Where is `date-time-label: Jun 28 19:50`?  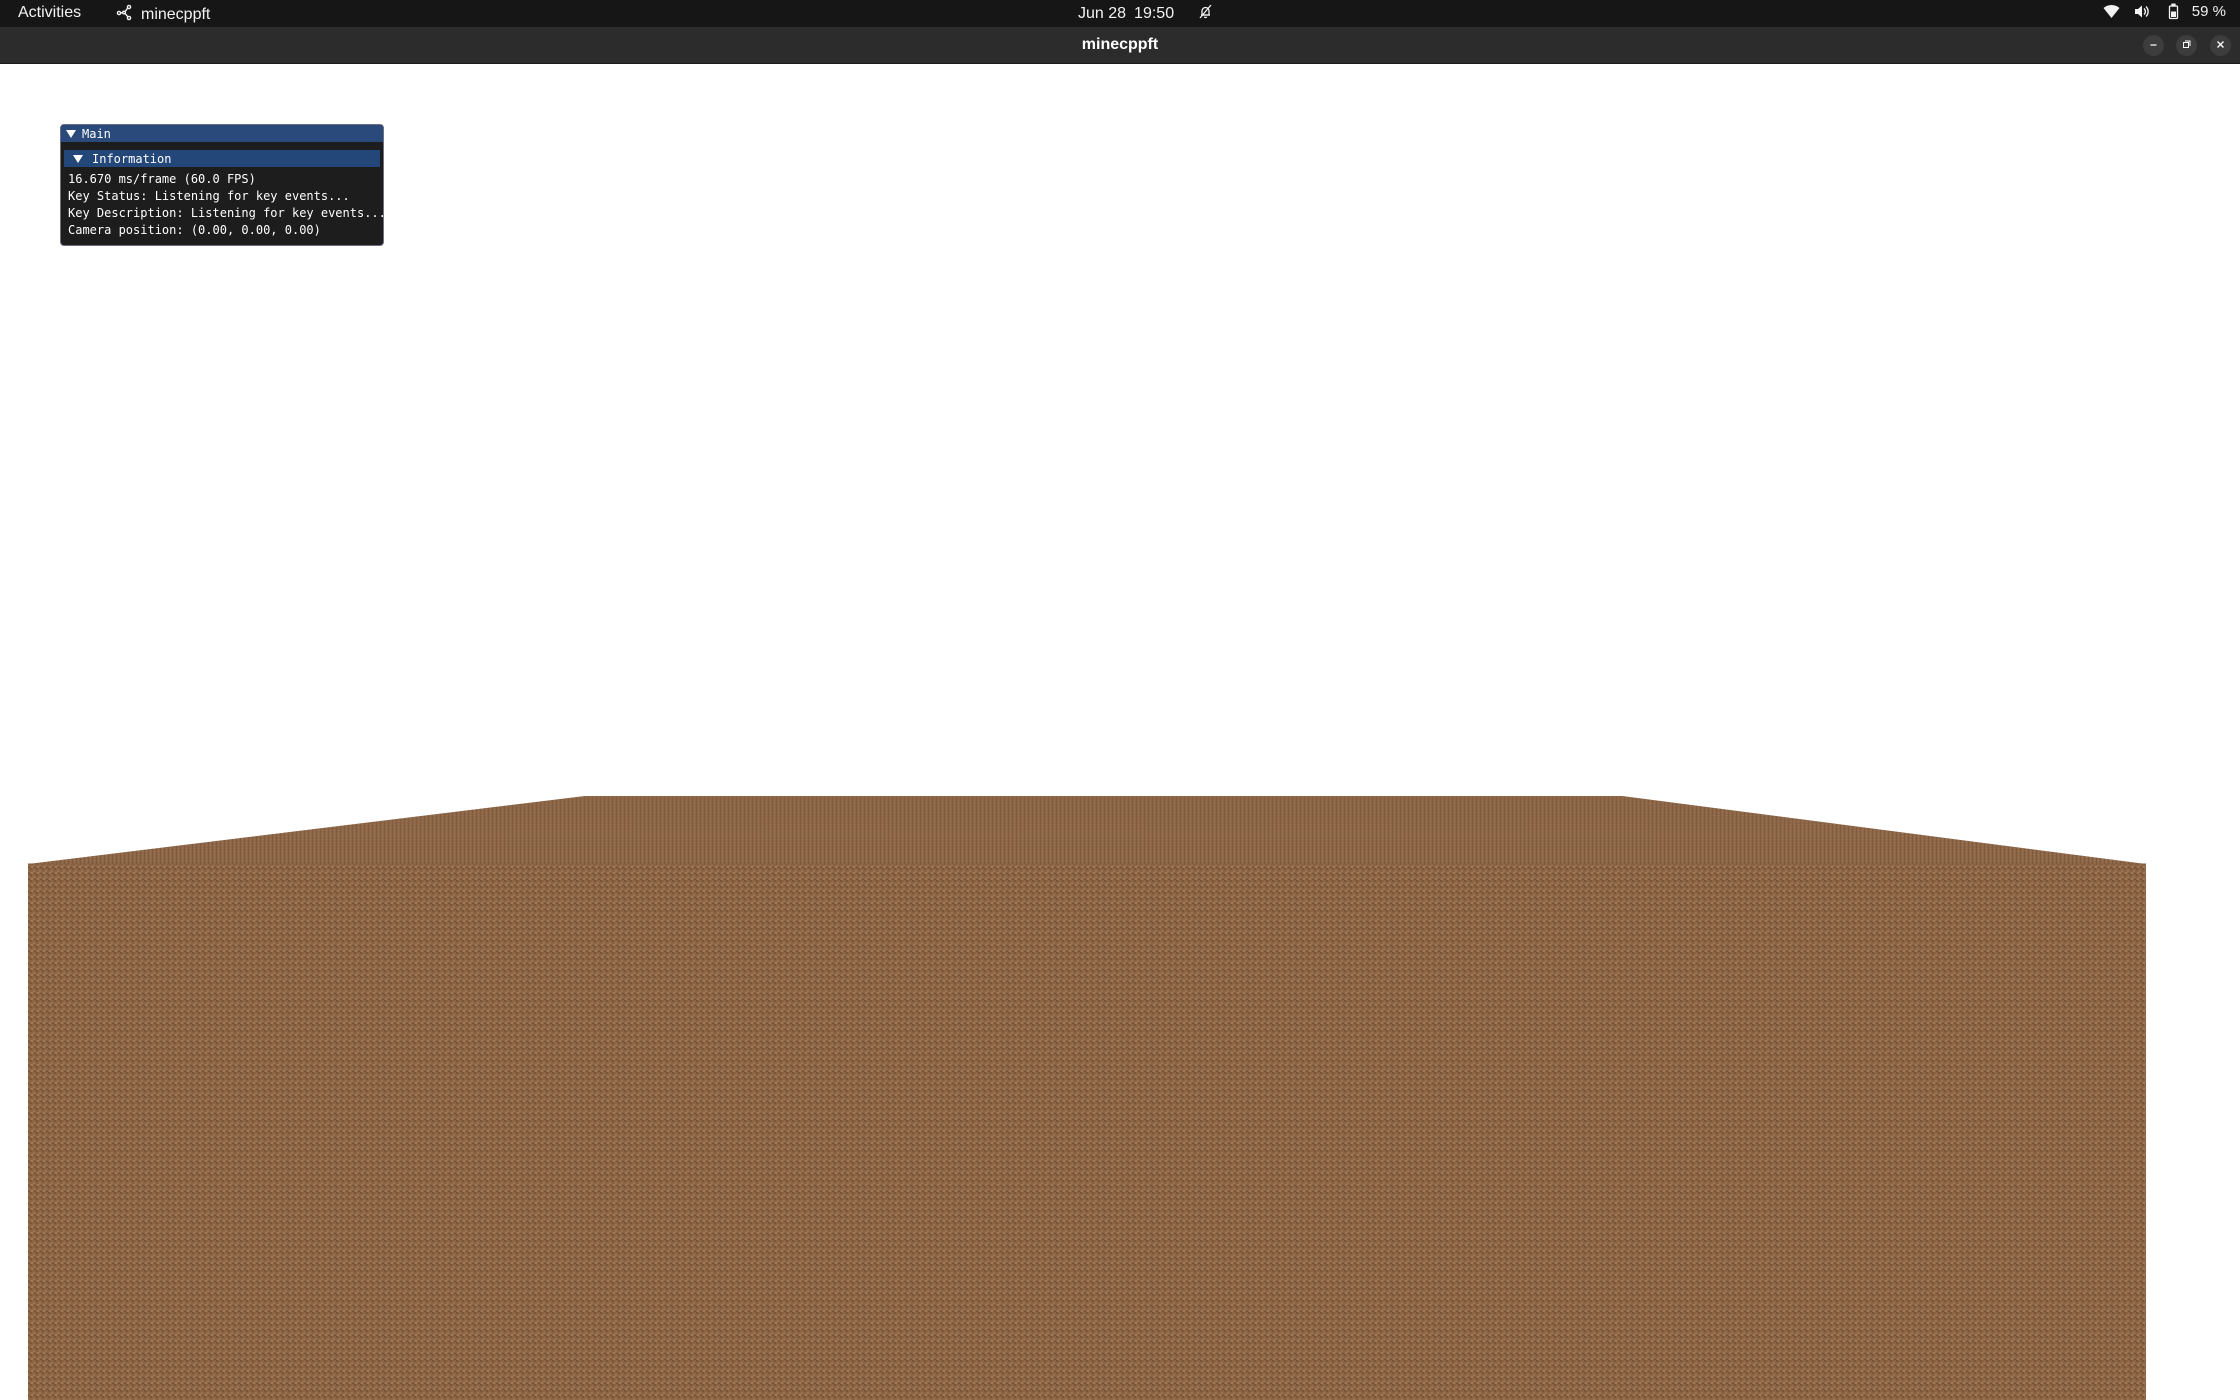 date-time-label: Jun 28 19:50 is located at coordinates (1126, 13).